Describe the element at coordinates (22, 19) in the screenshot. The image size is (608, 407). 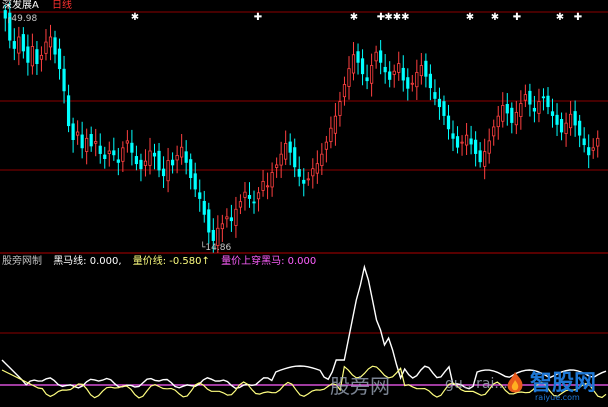
I see `high-price-label: ┌49.98` at that location.